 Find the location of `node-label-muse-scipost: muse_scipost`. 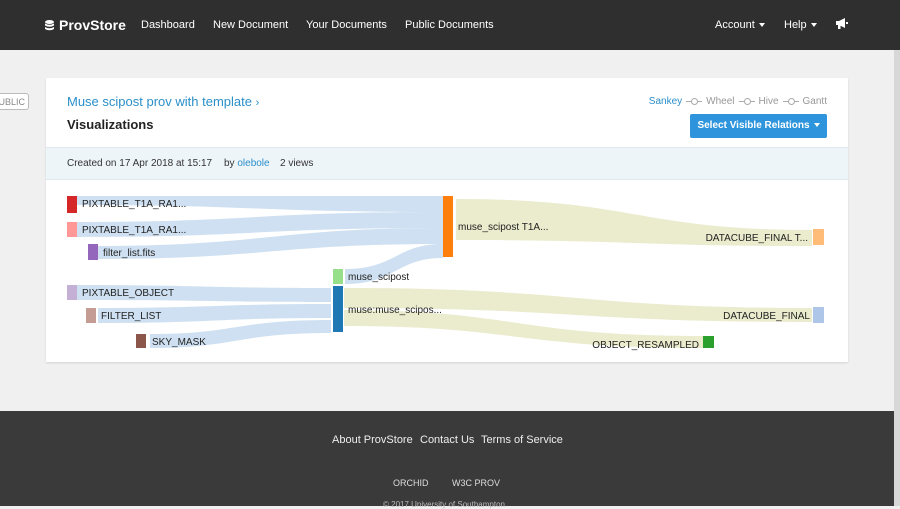

node-label-muse-scipost: muse_scipost is located at coordinates (378, 277).